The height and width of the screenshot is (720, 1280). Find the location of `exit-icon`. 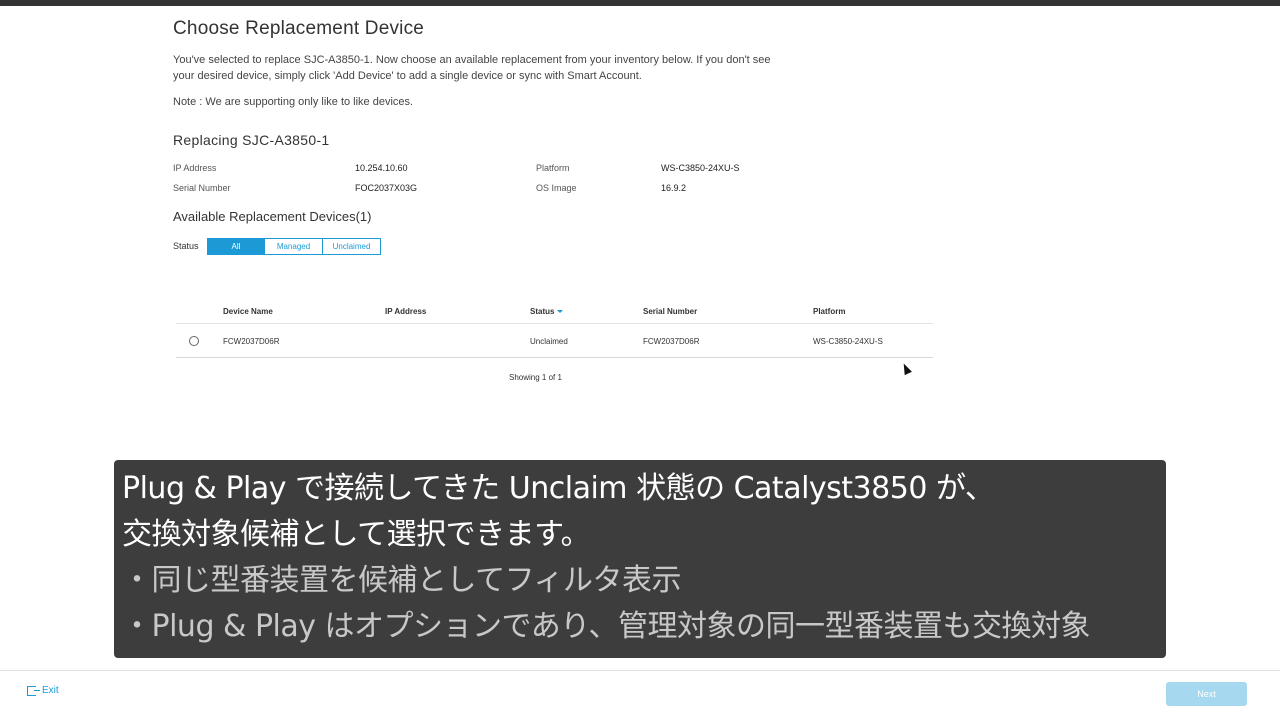

exit-icon is located at coordinates (33, 690).